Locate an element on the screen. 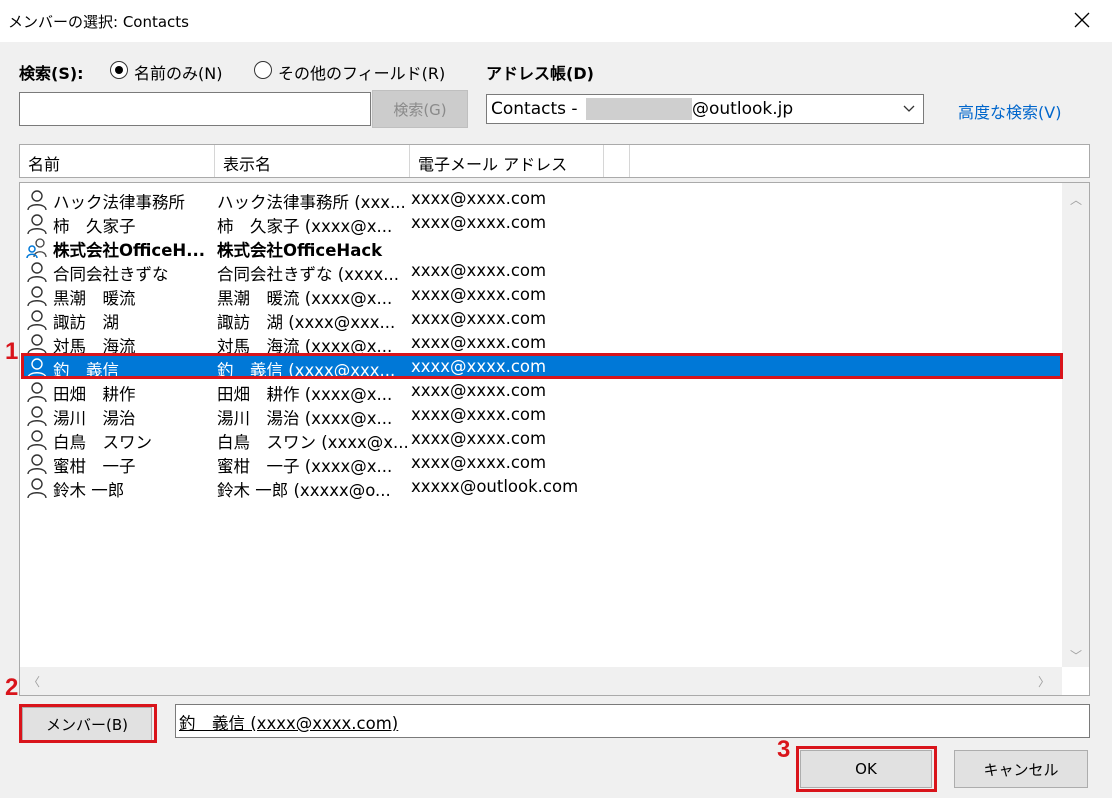 Image resolution: width=1112 pixels, height=798 pixels. addressbook-prefix: Contacts - is located at coordinates (534, 109).